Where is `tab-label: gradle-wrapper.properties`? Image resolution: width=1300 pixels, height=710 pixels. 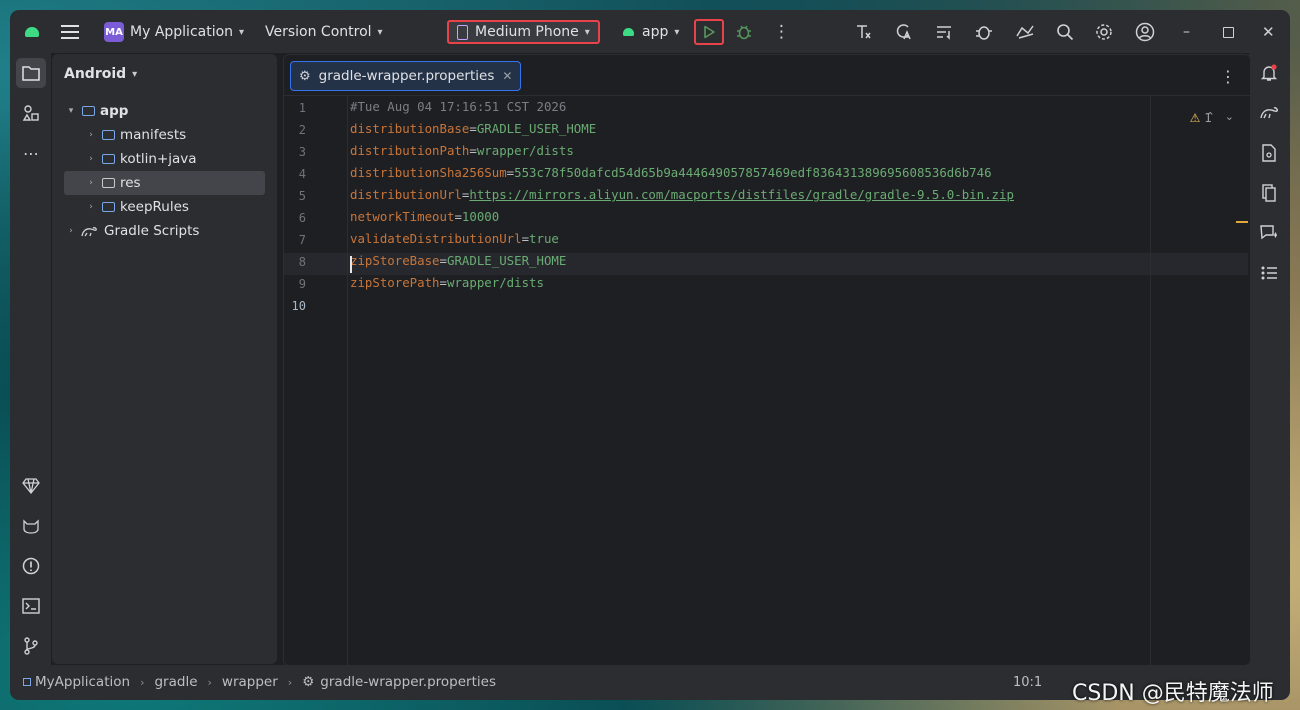 tab-label: gradle-wrapper.properties is located at coordinates (406, 76).